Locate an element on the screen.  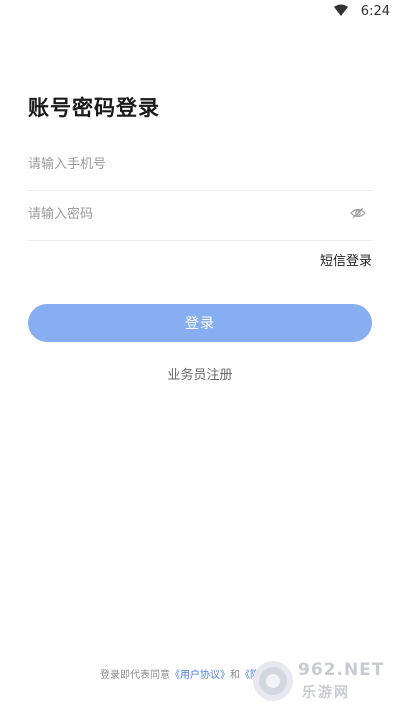
phone-field is located at coordinates (200, 165).